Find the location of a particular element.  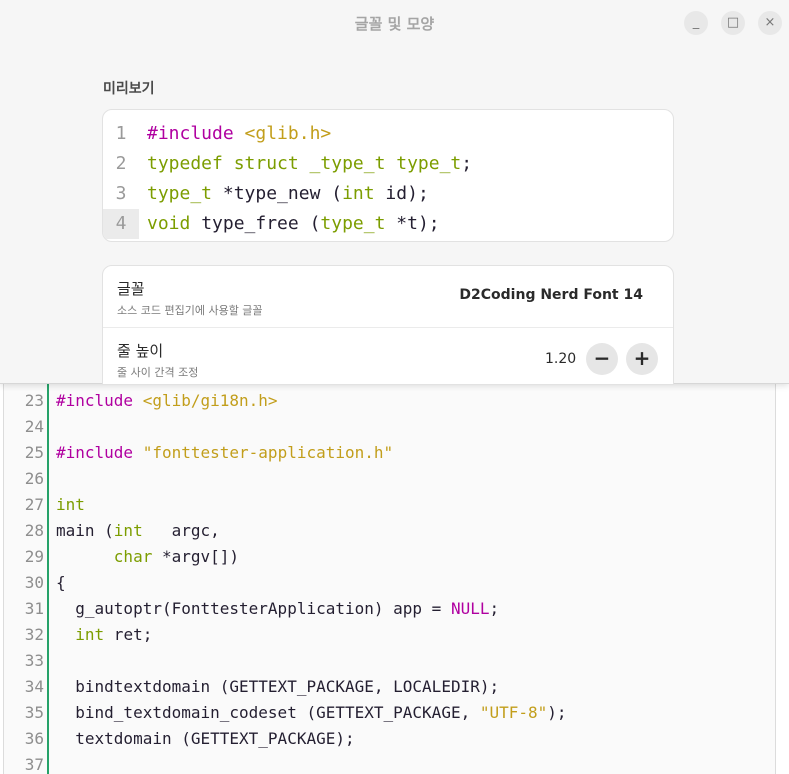

editor-code-line: 30 { is located at coordinates (35, 583).